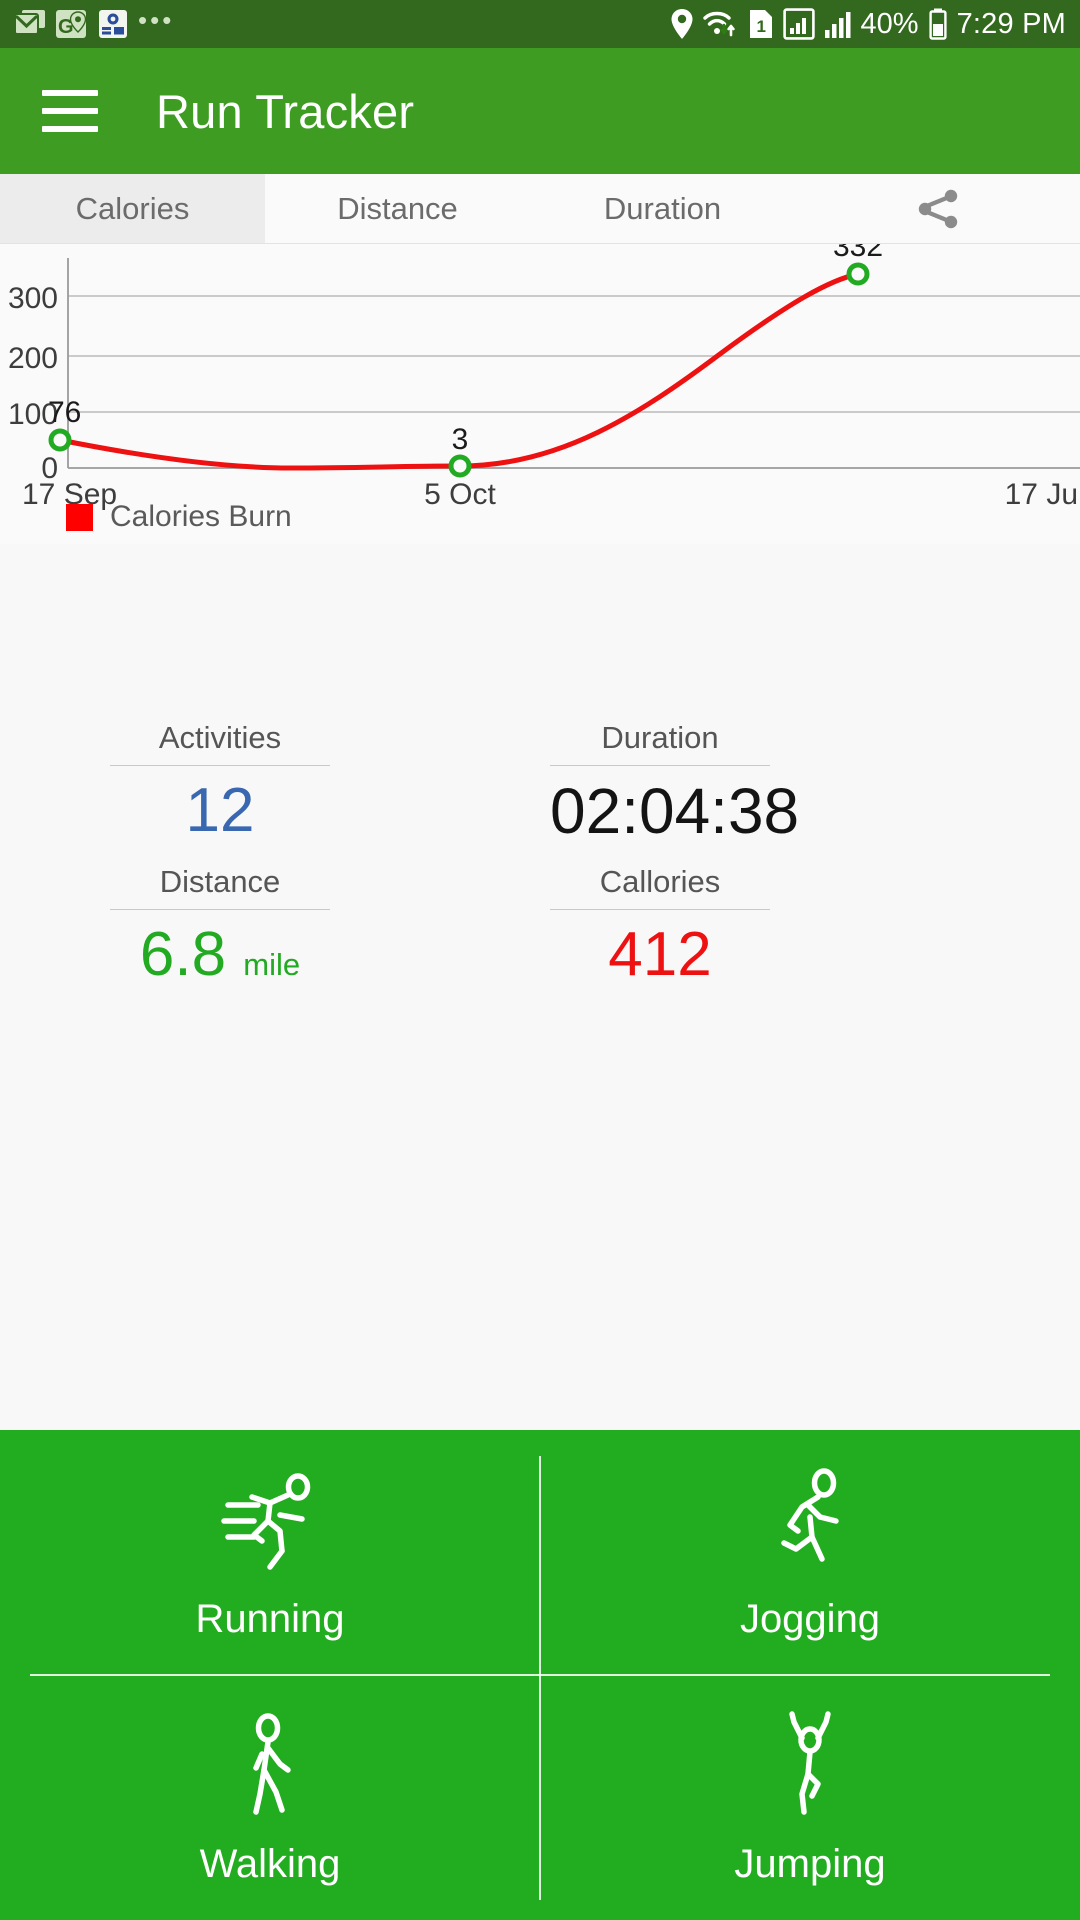 This screenshot has height=1920, width=1080. I want to click on activity-cell-running: Running, so click(270, 1552).